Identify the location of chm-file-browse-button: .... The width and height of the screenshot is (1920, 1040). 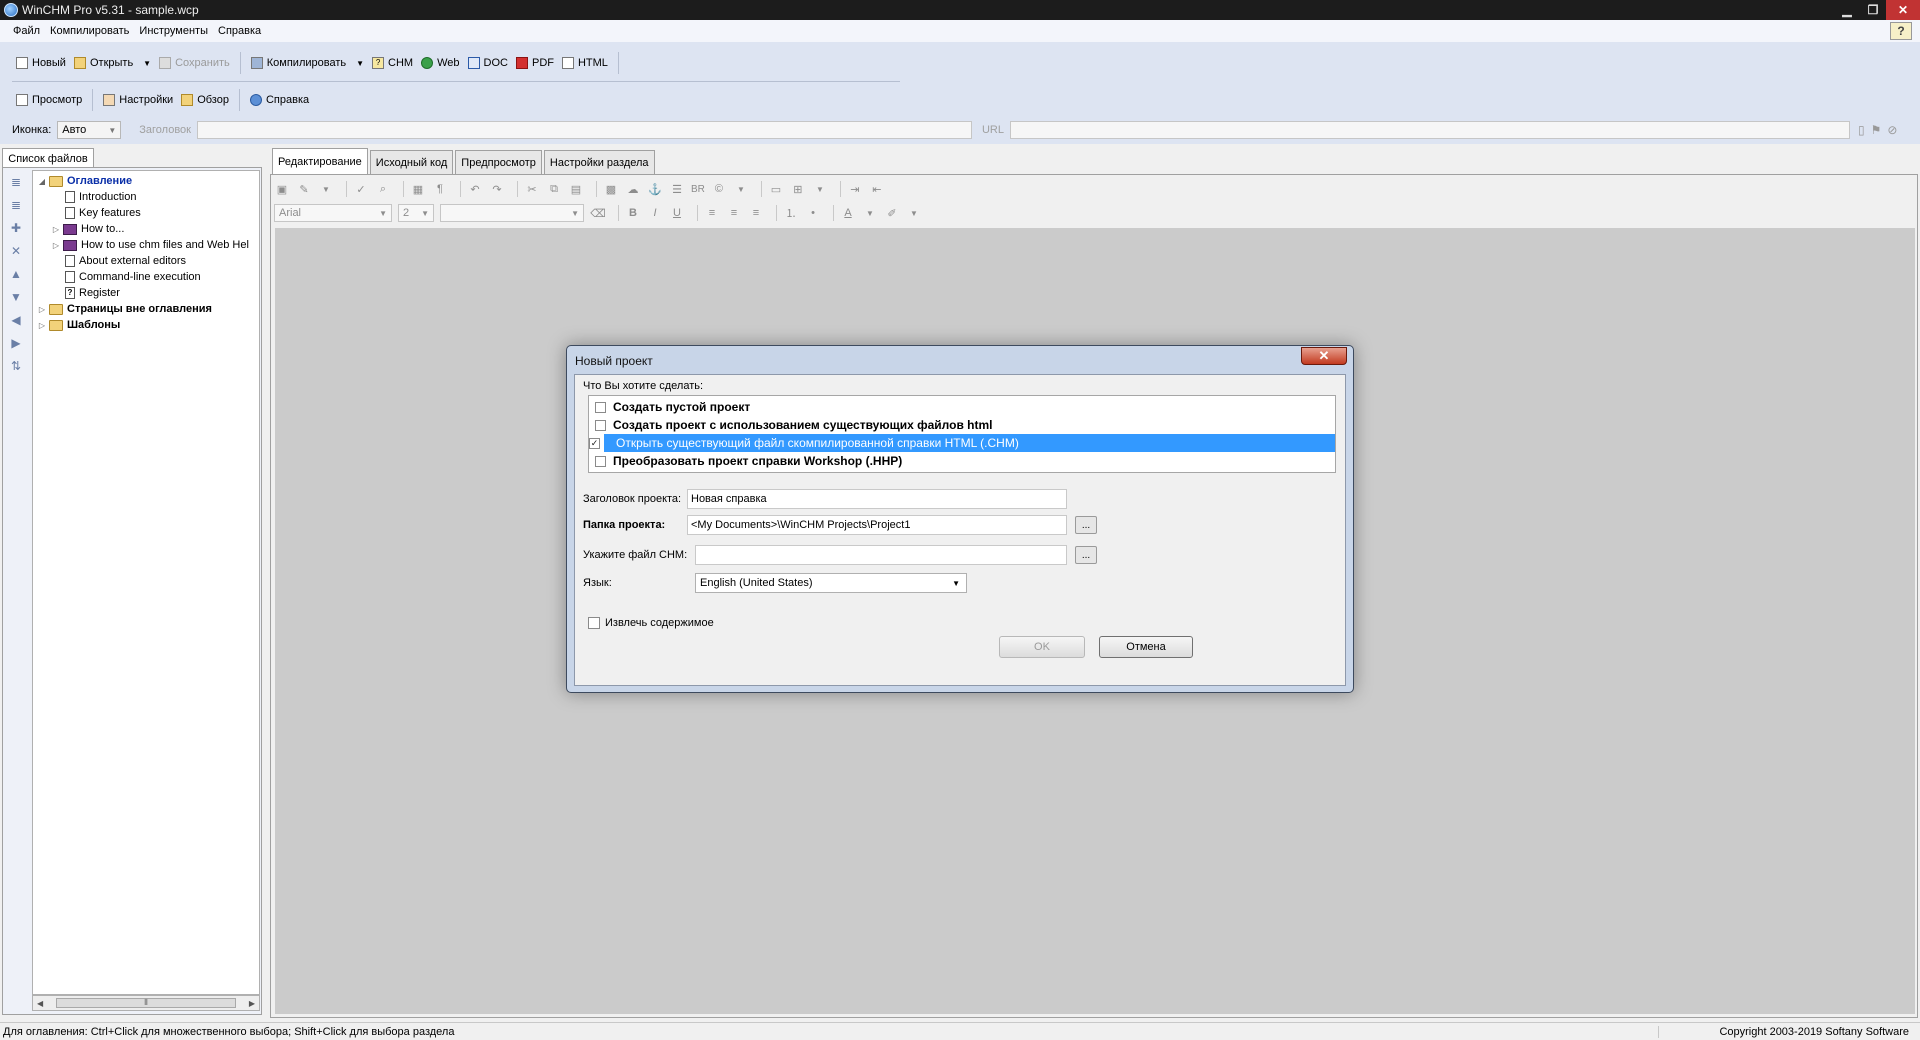
(1086, 555).